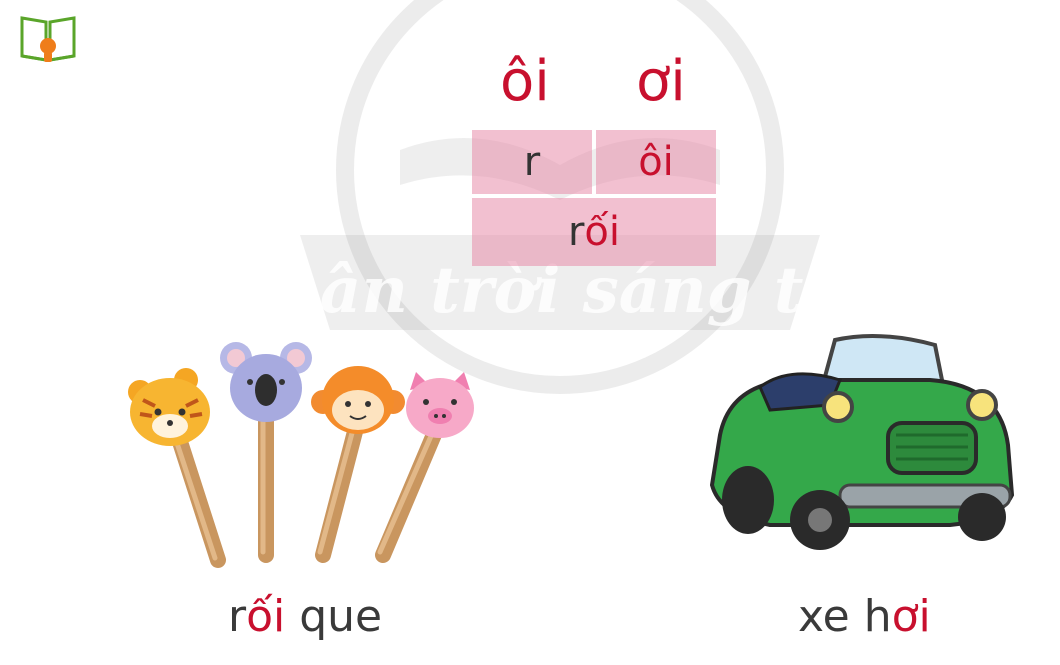 The height and width of the screenshot is (665, 1060). Describe the element at coordinates (237, 616) in the screenshot. I see `caption-roi-que-prefix: r` at that location.